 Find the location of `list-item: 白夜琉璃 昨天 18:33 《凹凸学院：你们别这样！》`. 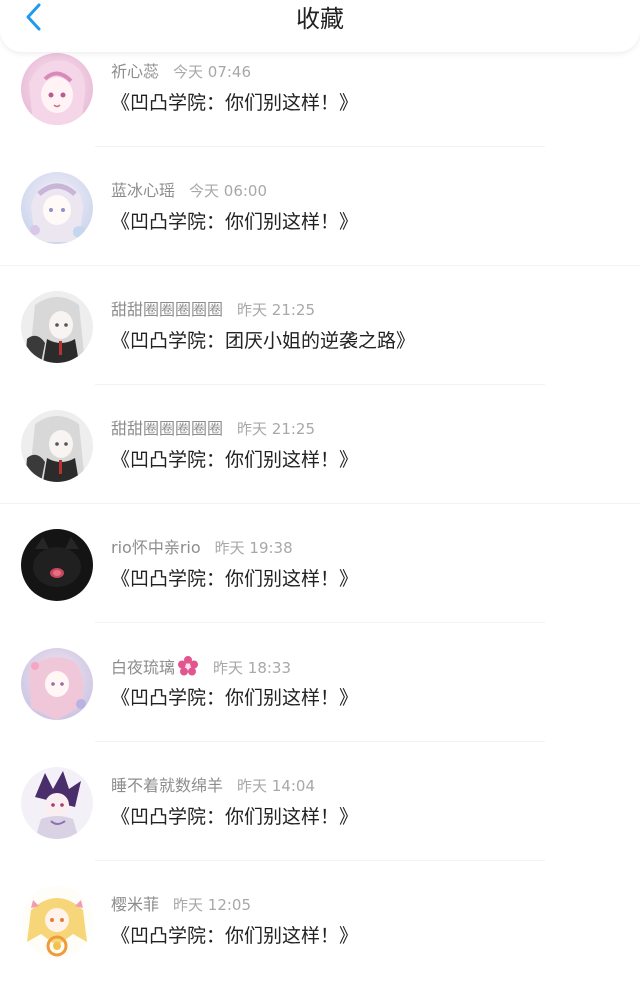

list-item: 白夜琉璃 昨天 18:33 《凹凸学院：你们别这样！》 is located at coordinates (320, 688).